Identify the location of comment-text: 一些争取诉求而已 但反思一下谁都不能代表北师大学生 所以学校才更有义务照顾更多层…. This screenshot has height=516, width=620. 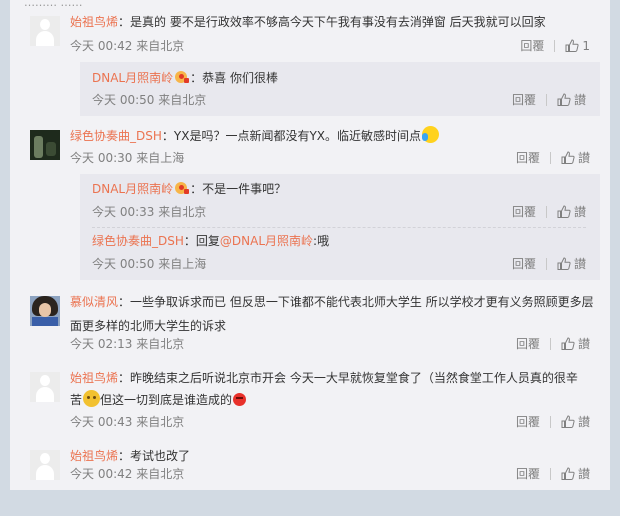
(332, 314).